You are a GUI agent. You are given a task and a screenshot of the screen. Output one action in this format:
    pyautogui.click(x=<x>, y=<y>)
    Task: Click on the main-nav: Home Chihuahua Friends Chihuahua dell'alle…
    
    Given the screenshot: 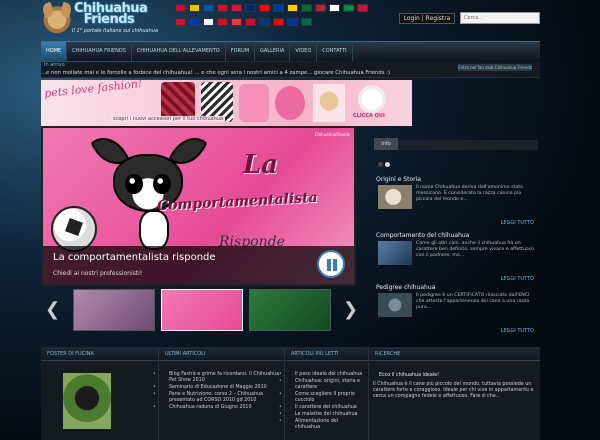 What is the action you would take?
    pyautogui.click(x=290, y=51)
    